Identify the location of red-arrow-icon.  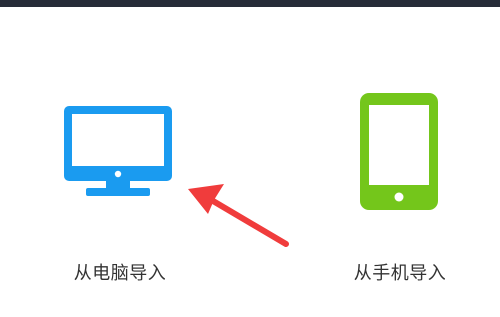
(238, 215).